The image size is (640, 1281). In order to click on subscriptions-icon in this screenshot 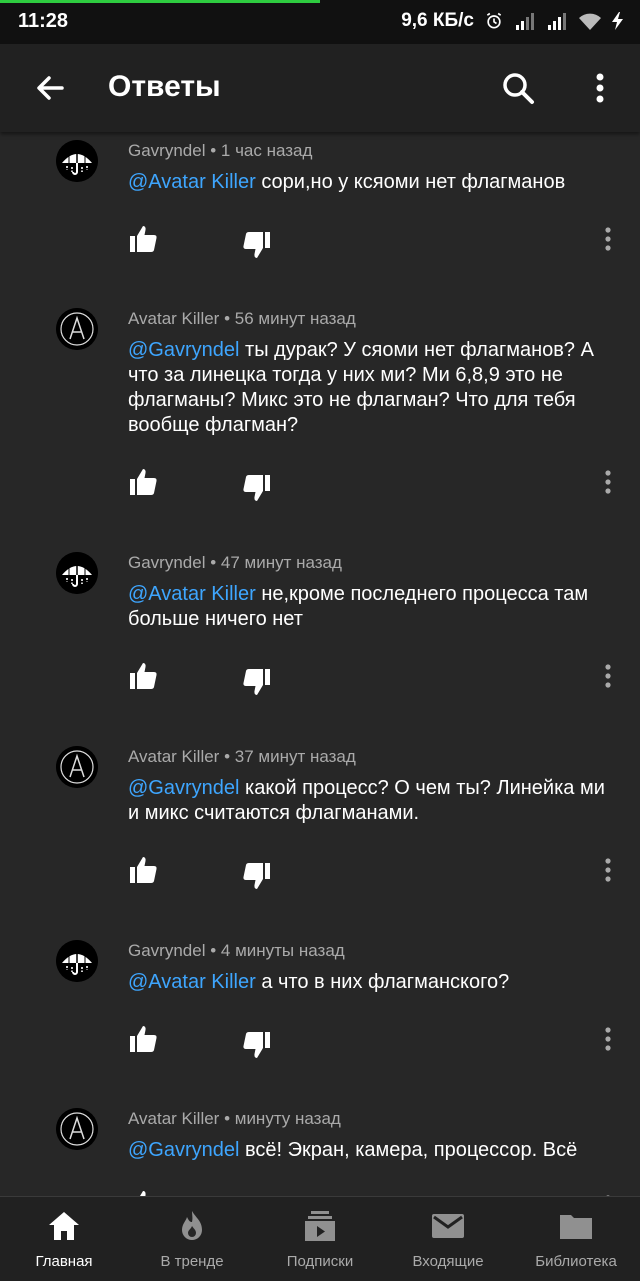, I will do `click(320, 1226)`.